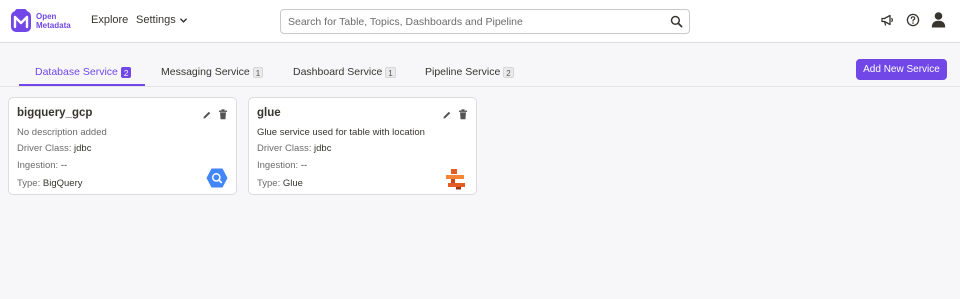 The height and width of the screenshot is (299, 960). Describe the element at coordinates (480, 86) in the screenshot. I see `tabs-divider` at that location.